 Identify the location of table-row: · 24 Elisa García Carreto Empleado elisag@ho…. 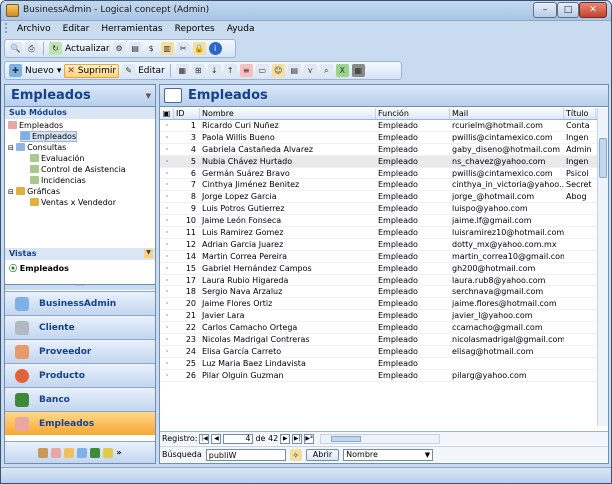
(384, 352).